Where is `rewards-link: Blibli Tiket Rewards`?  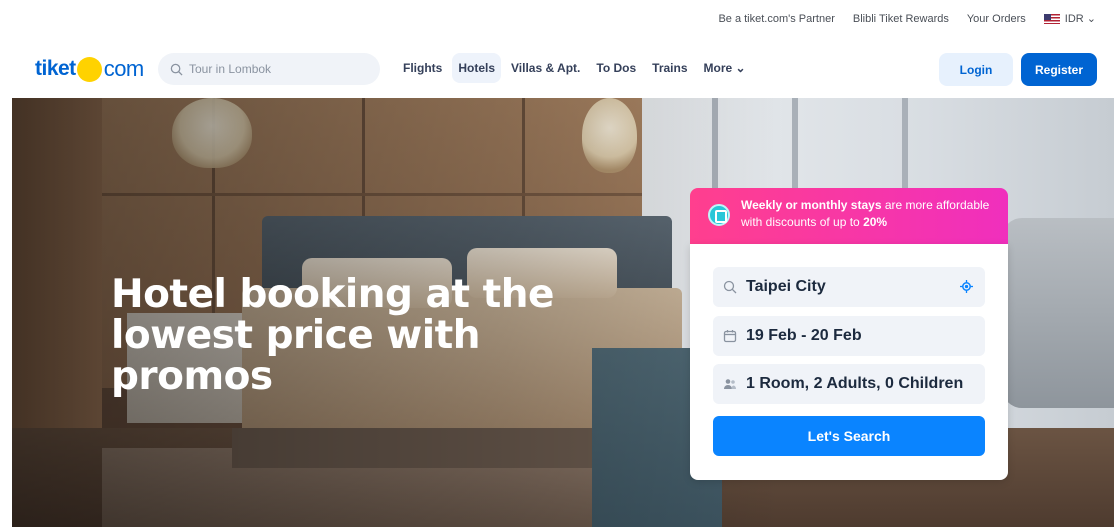
rewards-link: Blibli Tiket Rewards is located at coordinates (901, 19).